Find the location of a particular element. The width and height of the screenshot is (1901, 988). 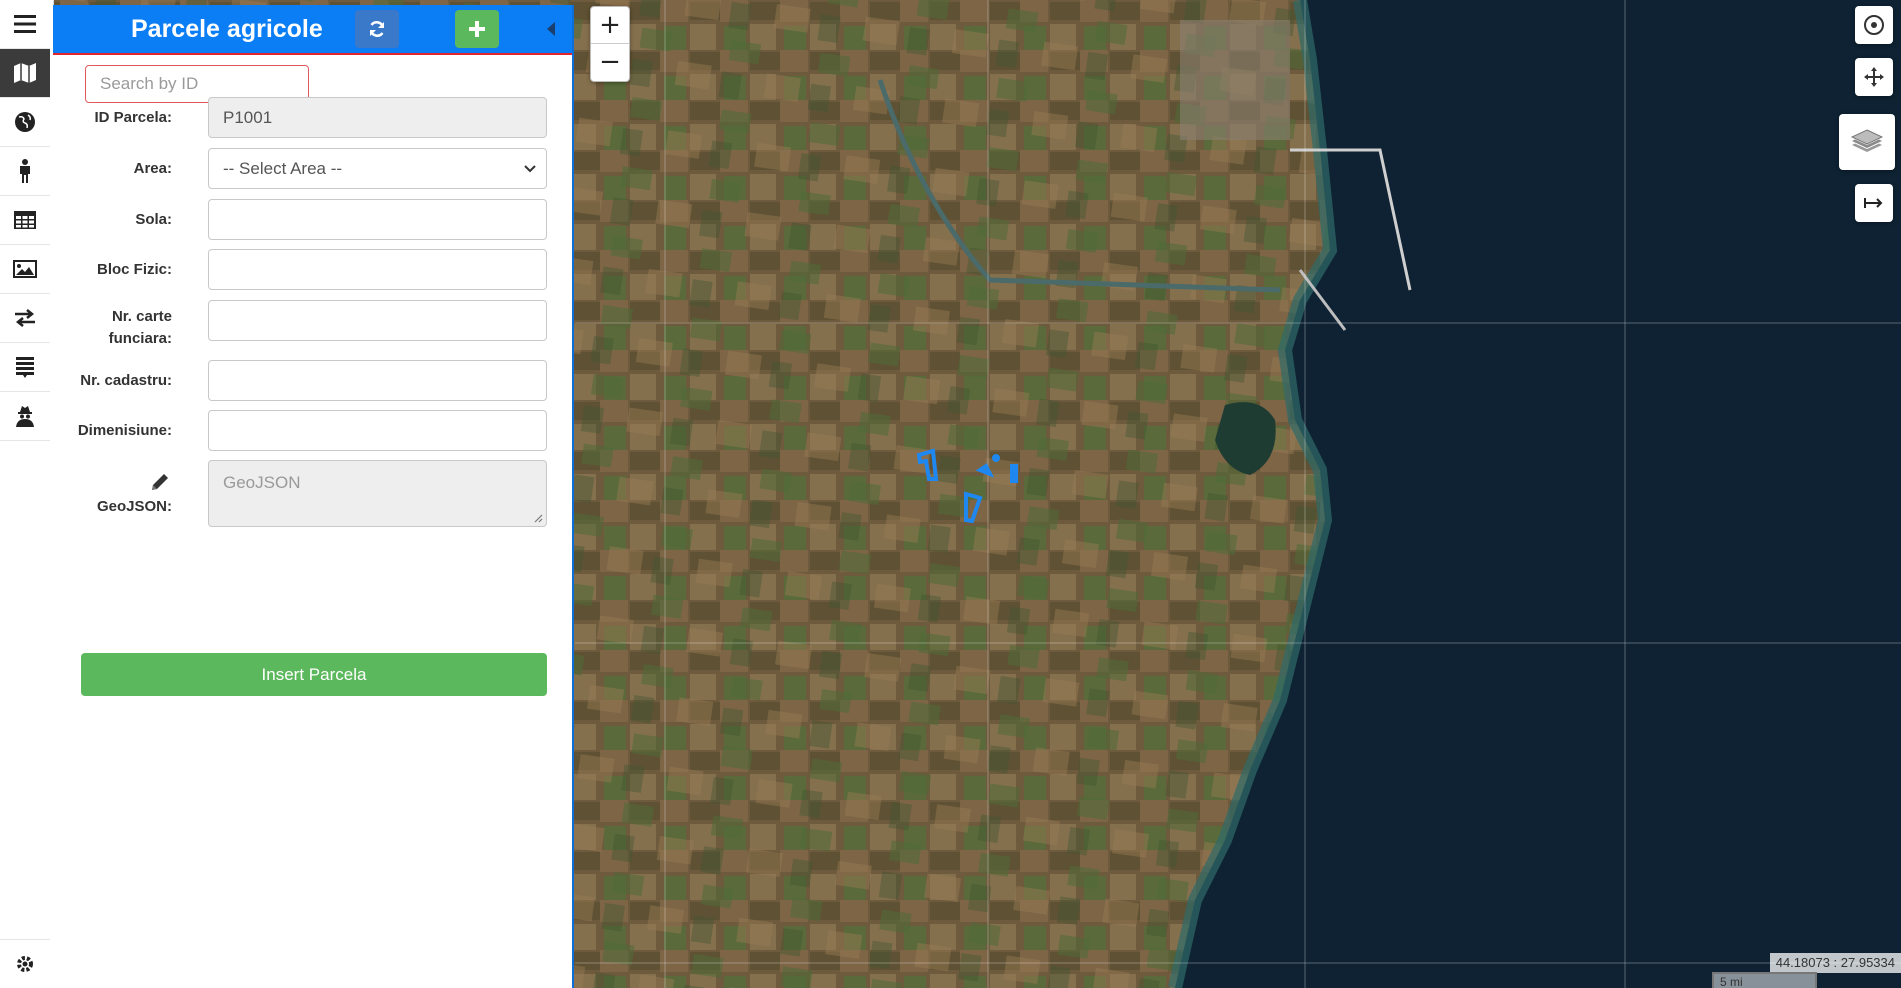

locate-button is located at coordinates (1874, 25).